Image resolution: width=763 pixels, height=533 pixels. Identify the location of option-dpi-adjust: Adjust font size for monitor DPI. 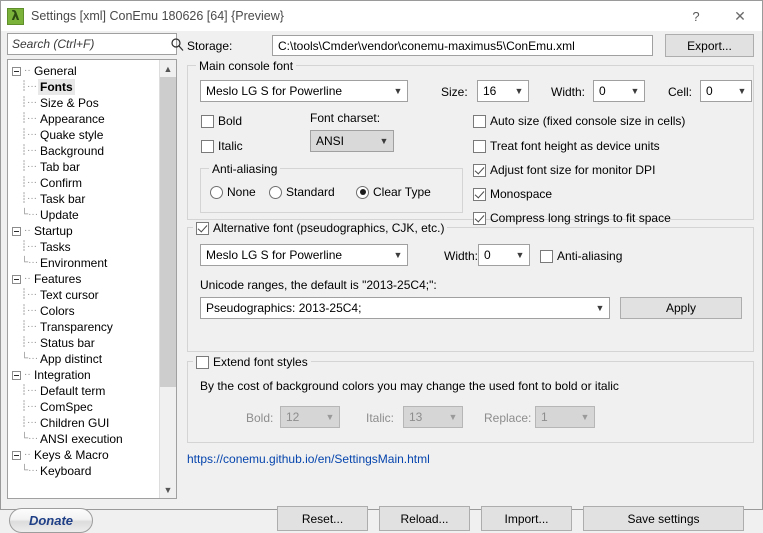
(564, 170).